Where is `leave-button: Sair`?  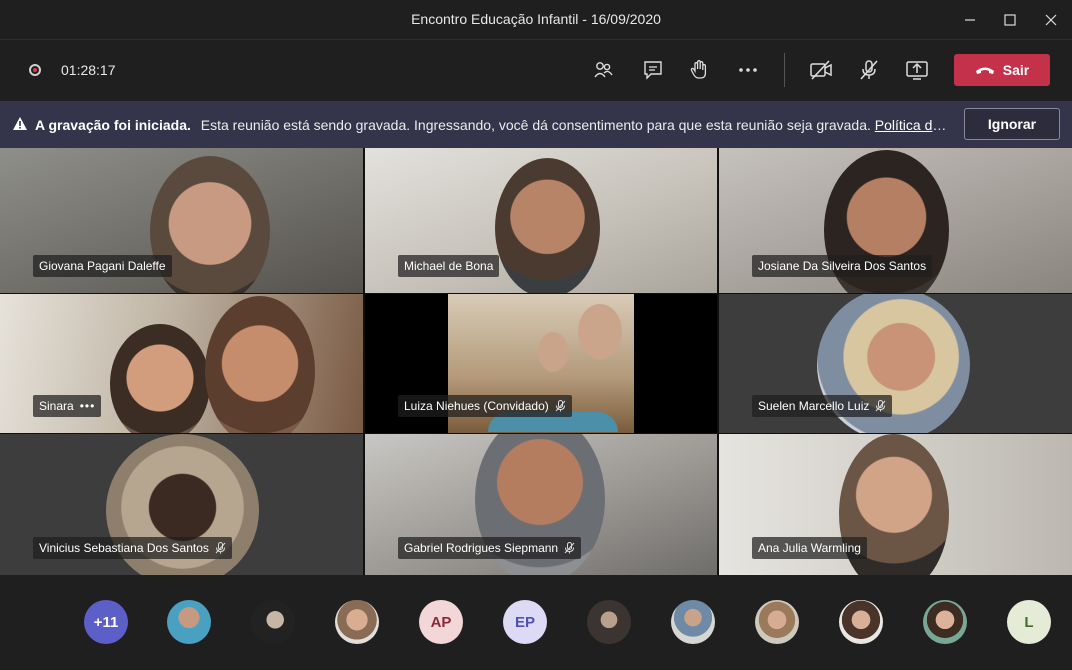 leave-button: Sair is located at coordinates (1002, 70).